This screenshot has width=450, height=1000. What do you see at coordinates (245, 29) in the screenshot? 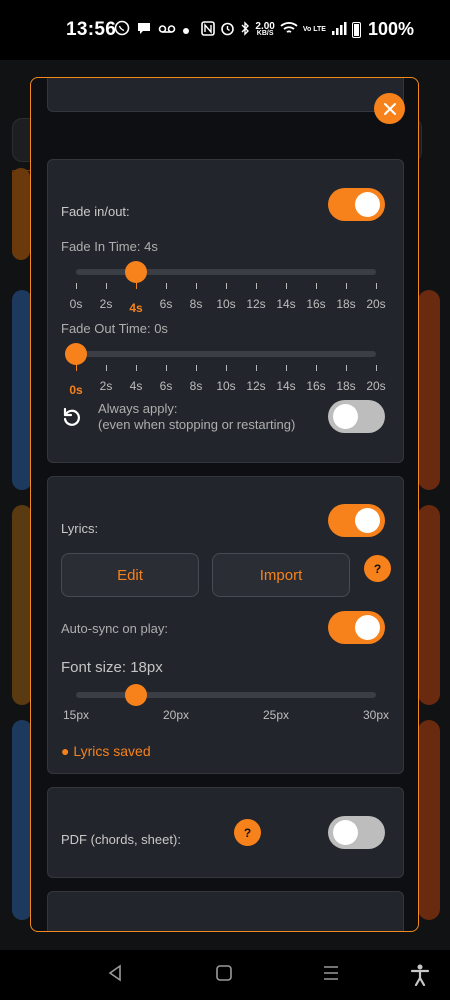
I see `bluetooth-icon` at bounding box center [245, 29].